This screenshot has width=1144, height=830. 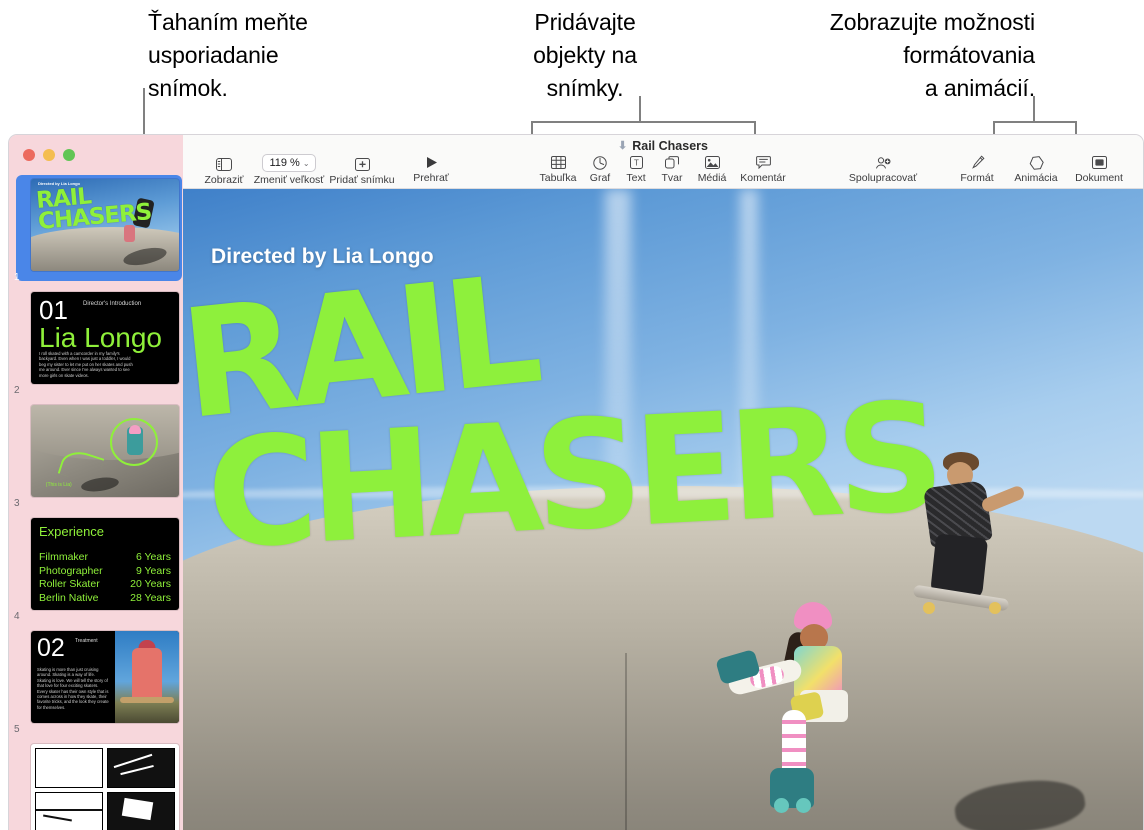 I want to click on slide-thumbnail-1: Directed by Lia Longo RAIL CHASERS 1, so click(x=96, y=230).